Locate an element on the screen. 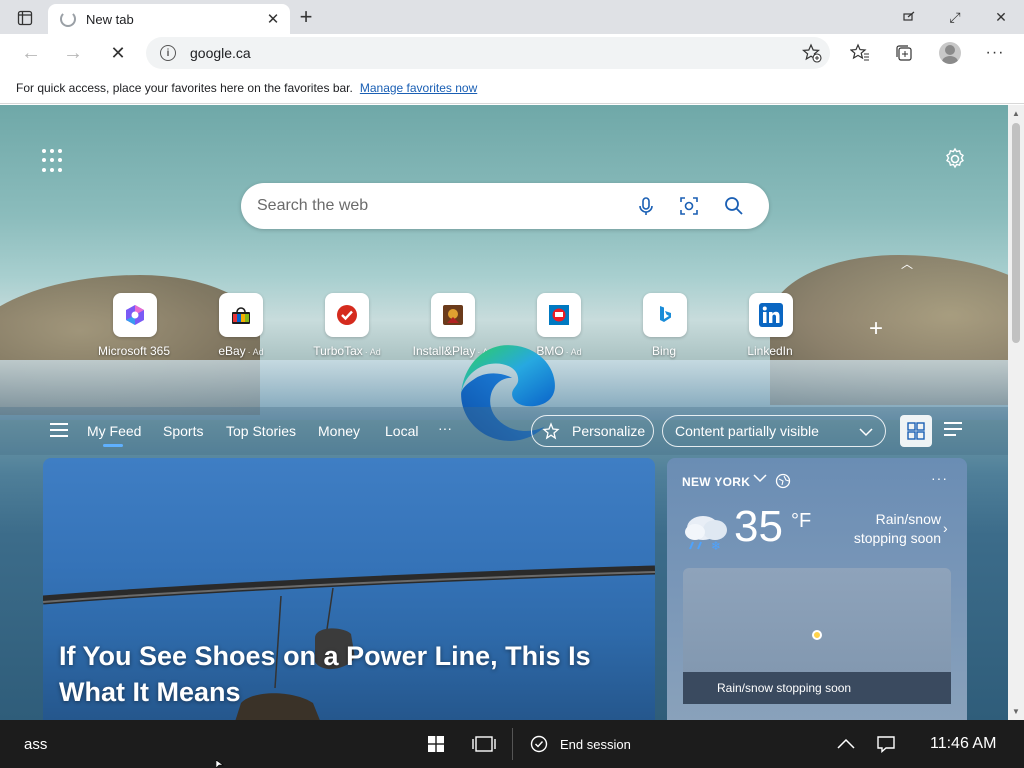 Image resolution: width=1024 pixels, height=768 pixels. task-view-button is located at coordinates (484, 744).